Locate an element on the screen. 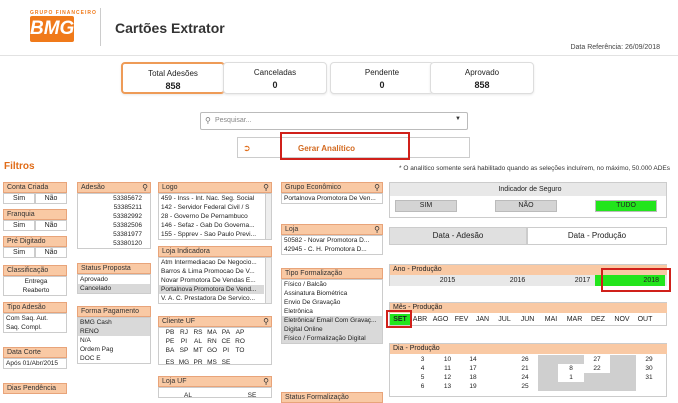  uf-option is located at coordinates (240, 359).